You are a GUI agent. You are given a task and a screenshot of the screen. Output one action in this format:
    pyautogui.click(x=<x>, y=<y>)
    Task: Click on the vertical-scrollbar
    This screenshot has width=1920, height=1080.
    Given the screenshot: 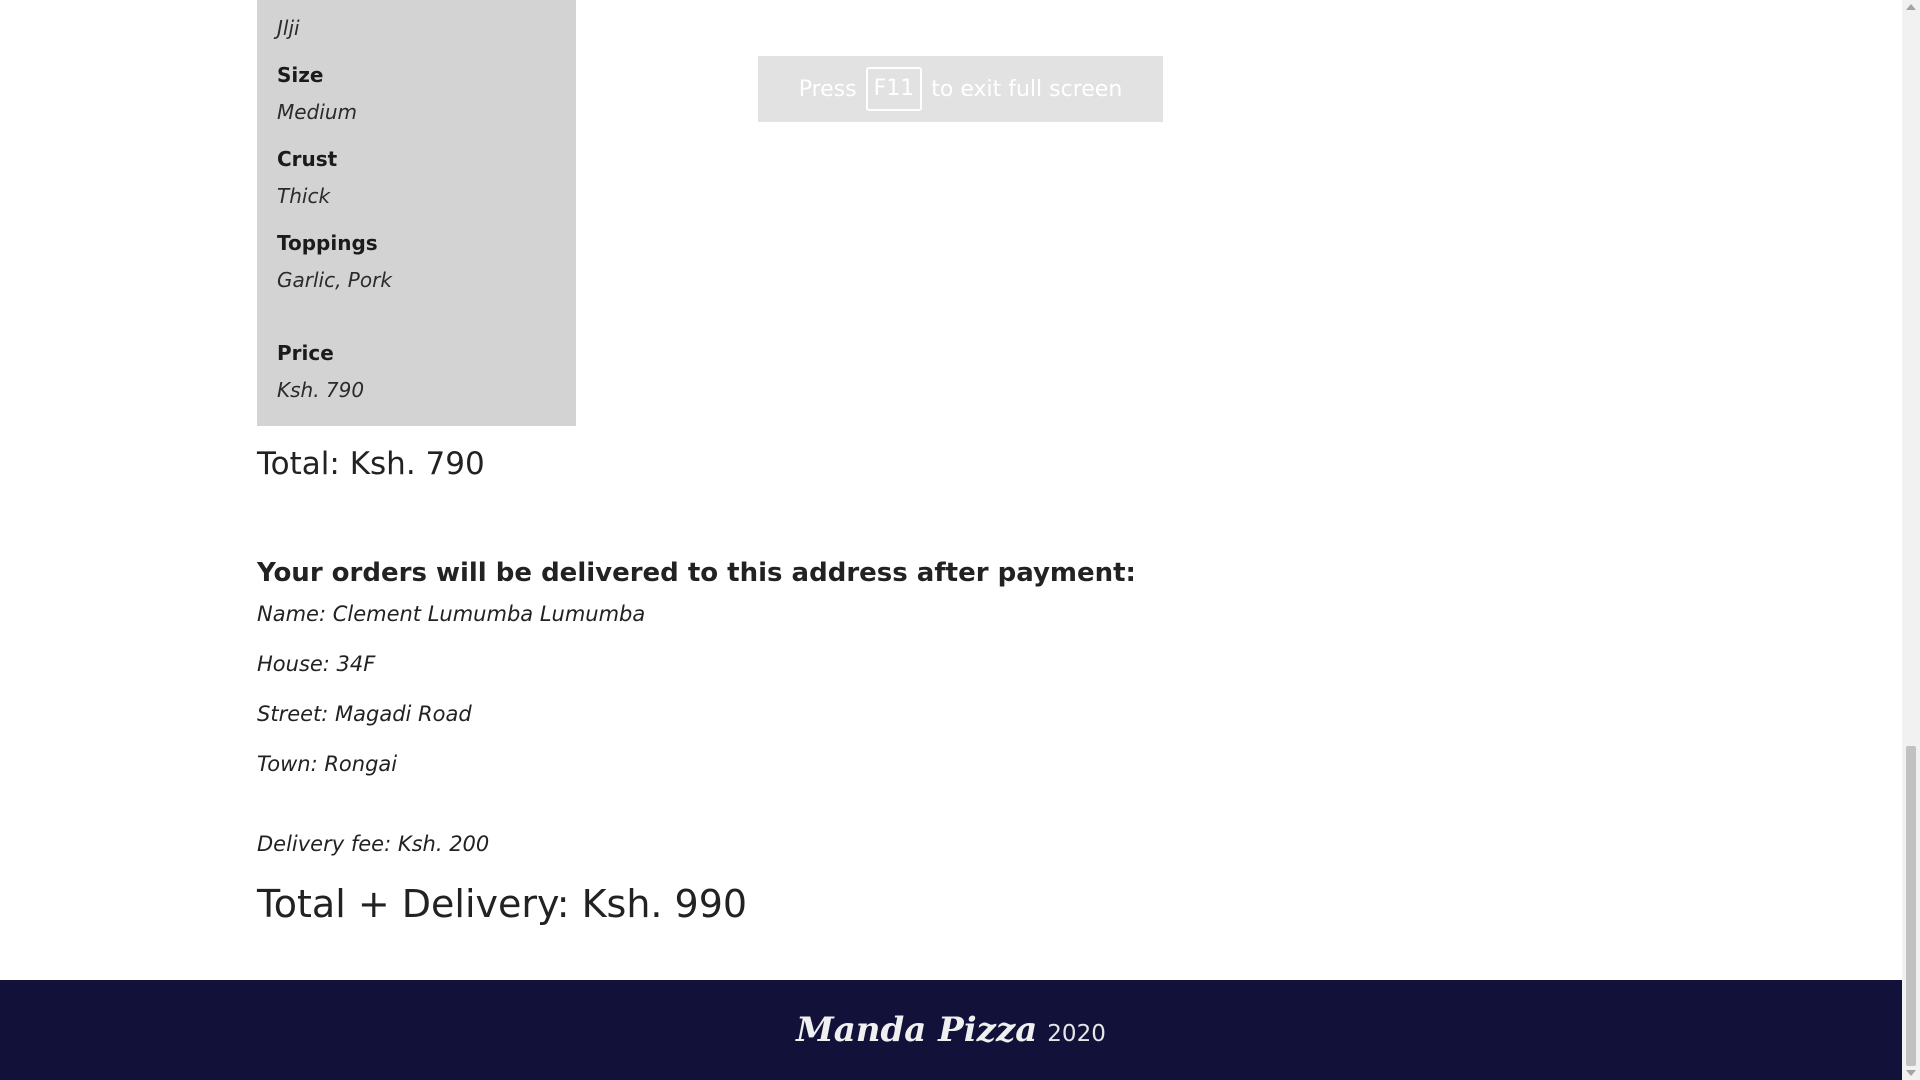 What is the action you would take?
    pyautogui.click(x=1911, y=540)
    